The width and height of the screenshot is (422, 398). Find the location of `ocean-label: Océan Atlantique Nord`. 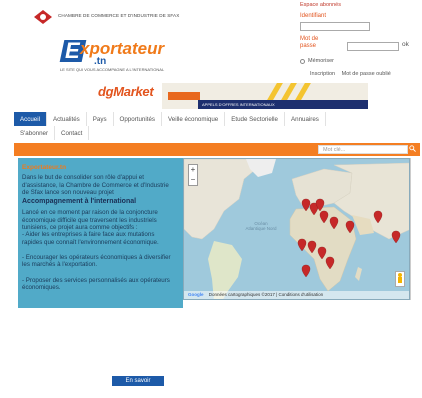

ocean-label: Océan Atlantique Nord is located at coordinates (261, 226).